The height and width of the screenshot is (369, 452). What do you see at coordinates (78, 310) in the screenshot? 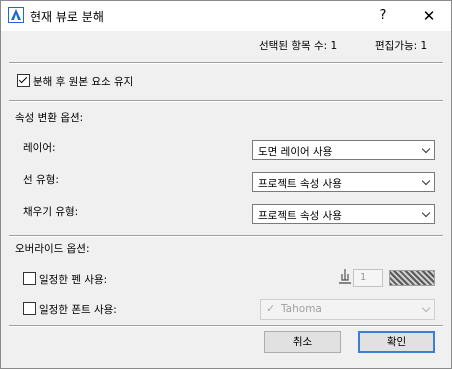
I see `uniform-font-label: 일정한 폰트 사용:` at bounding box center [78, 310].